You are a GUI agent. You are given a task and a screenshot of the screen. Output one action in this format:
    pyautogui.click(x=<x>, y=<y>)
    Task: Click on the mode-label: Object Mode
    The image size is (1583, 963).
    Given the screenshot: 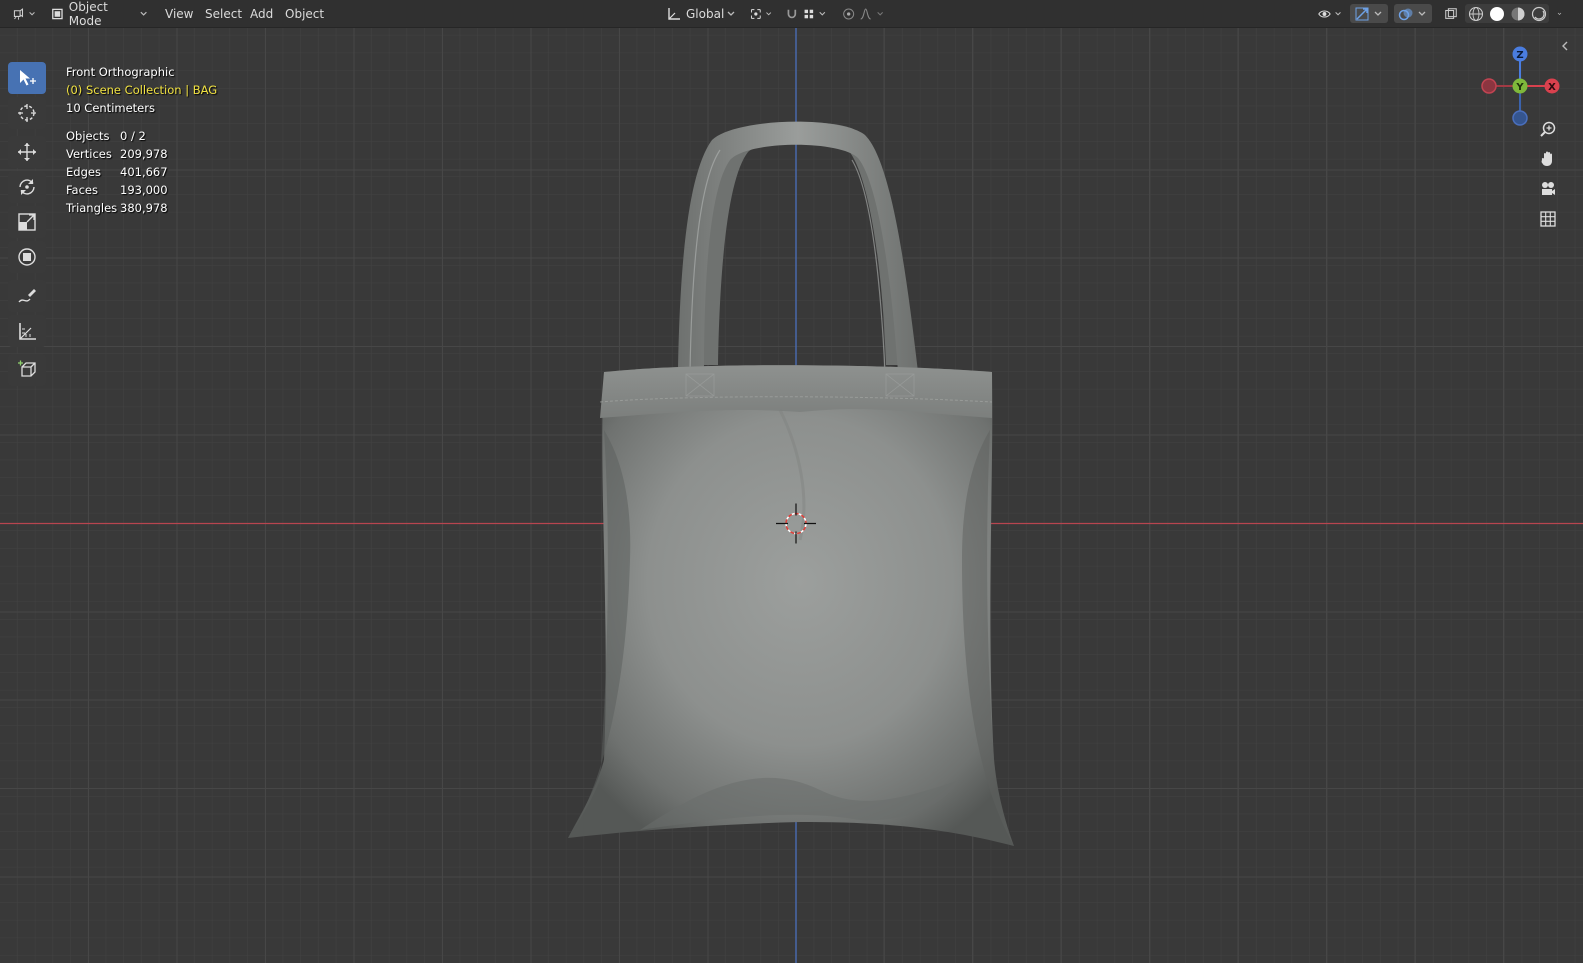 What is the action you would take?
    pyautogui.click(x=88, y=14)
    